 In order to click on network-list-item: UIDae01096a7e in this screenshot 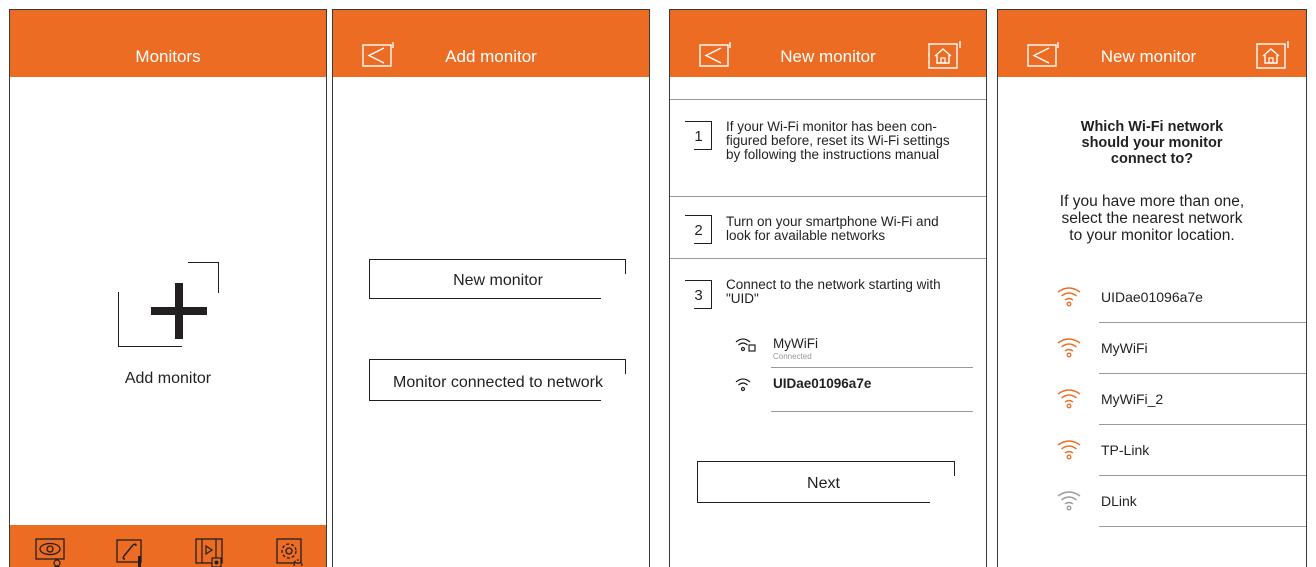, I will do `click(1181, 308)`.